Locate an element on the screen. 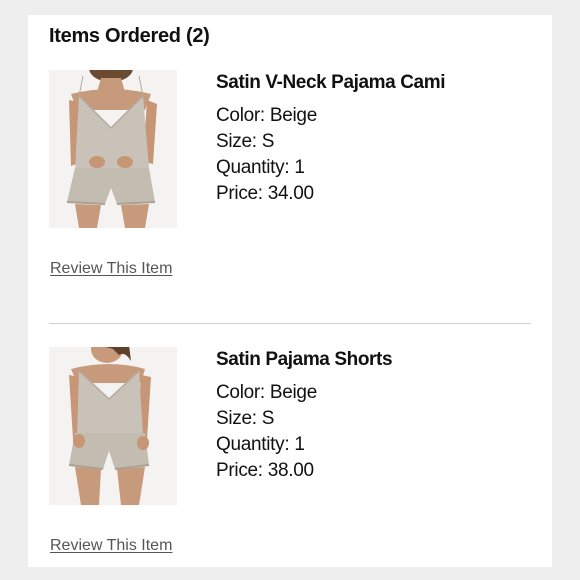 The width and height of the screenshot is (580, 580). product-image-cami is located at coordinates (113, 149).